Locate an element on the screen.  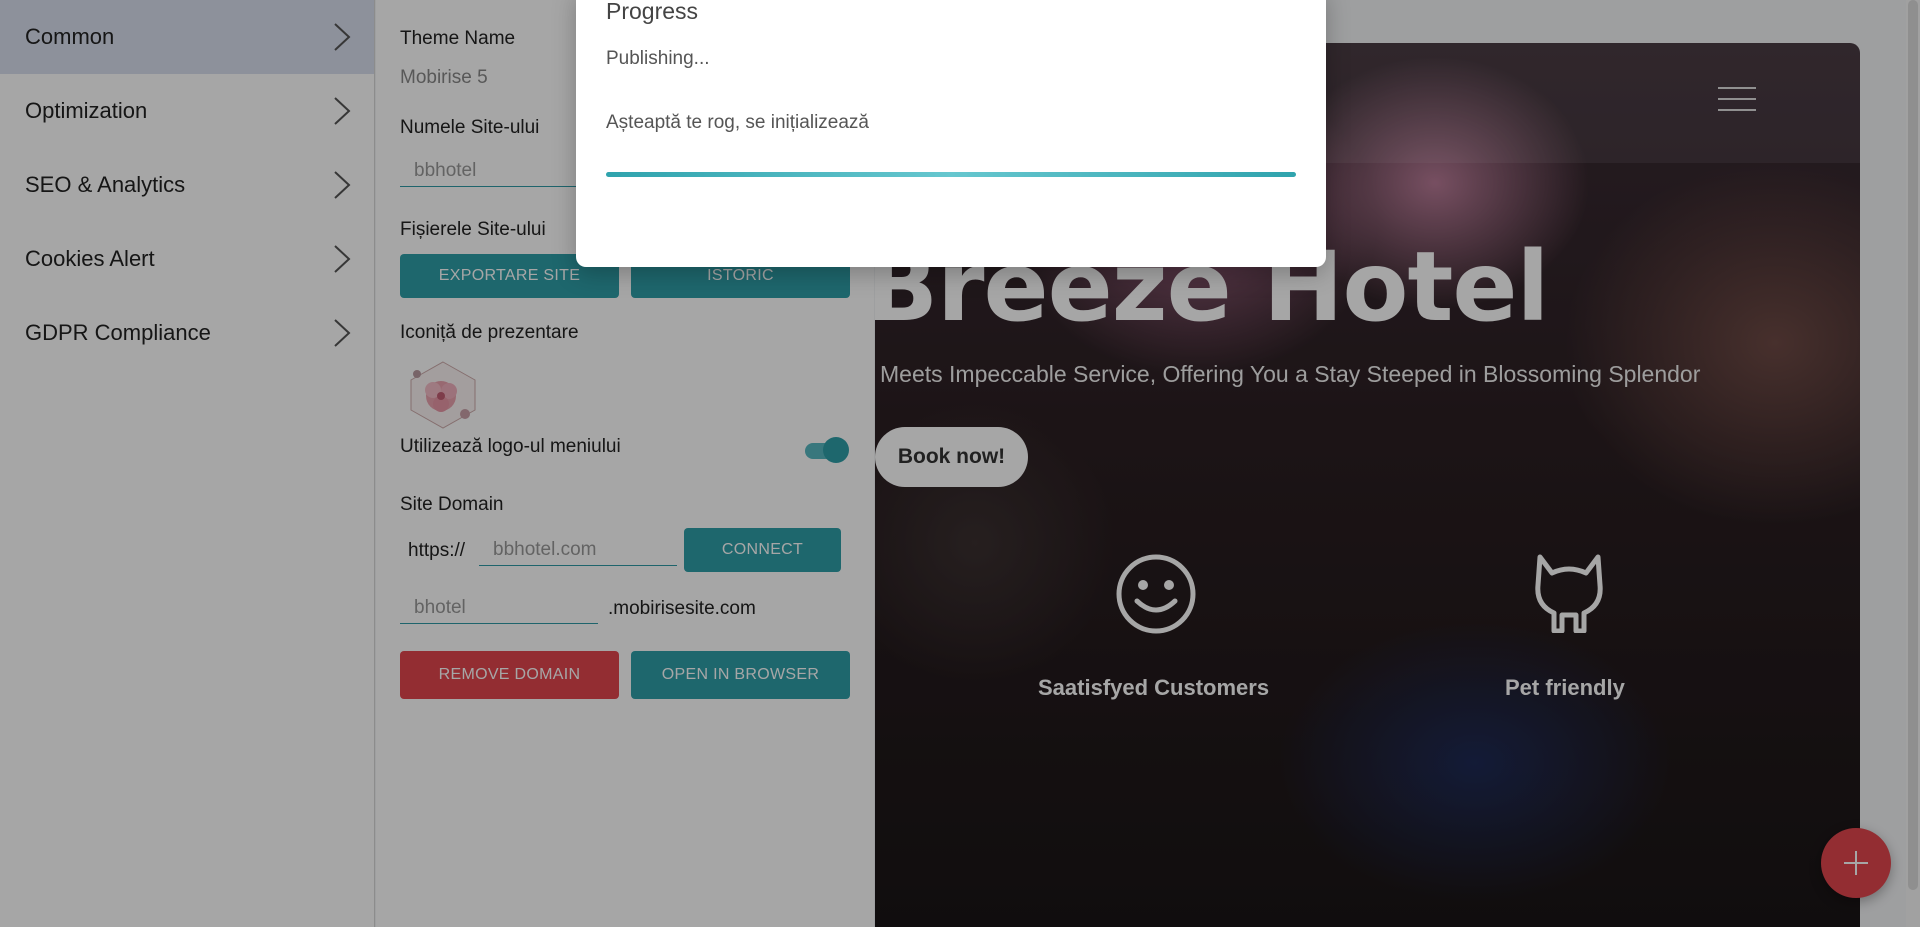
progress-bar is located at coordinates (951, 174).